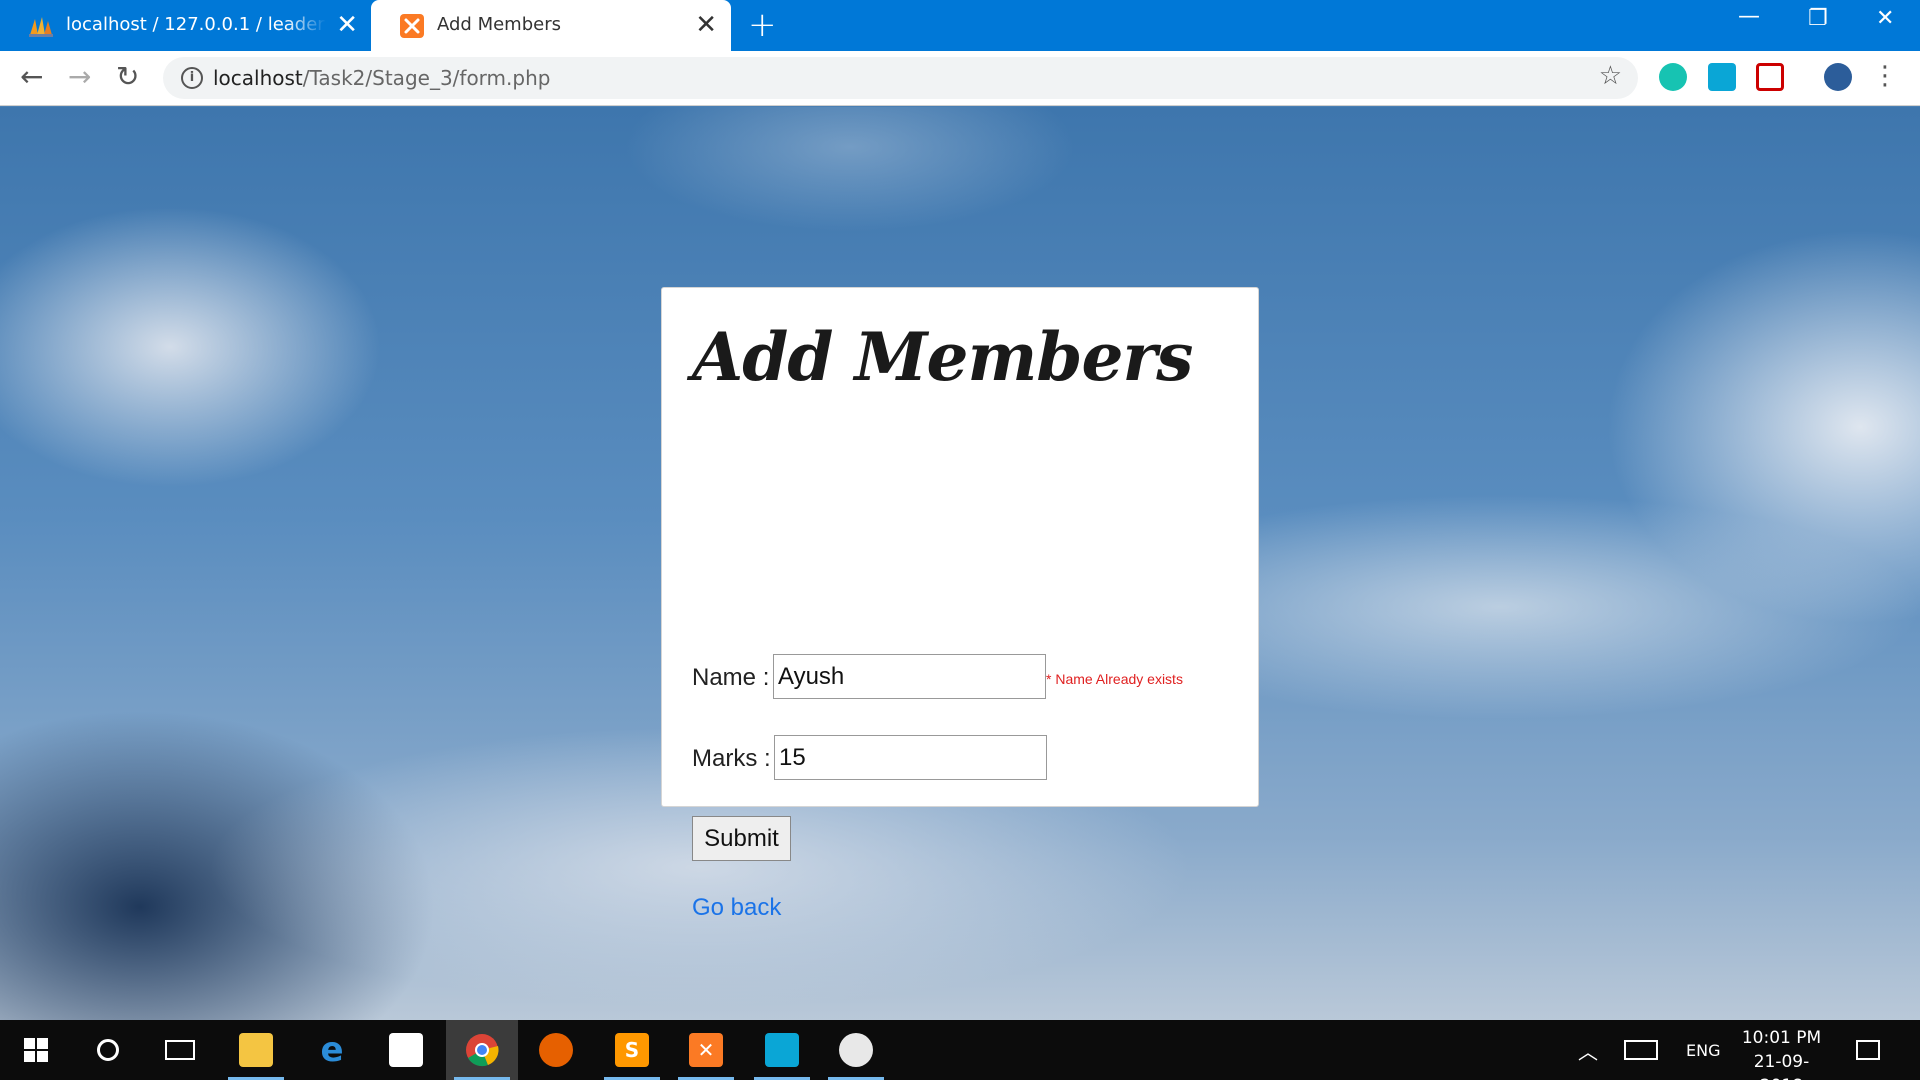 The width and height of the screenshot is (1920, 1080). I want to click on close-window-icon: ✕, so click(1885, 18).